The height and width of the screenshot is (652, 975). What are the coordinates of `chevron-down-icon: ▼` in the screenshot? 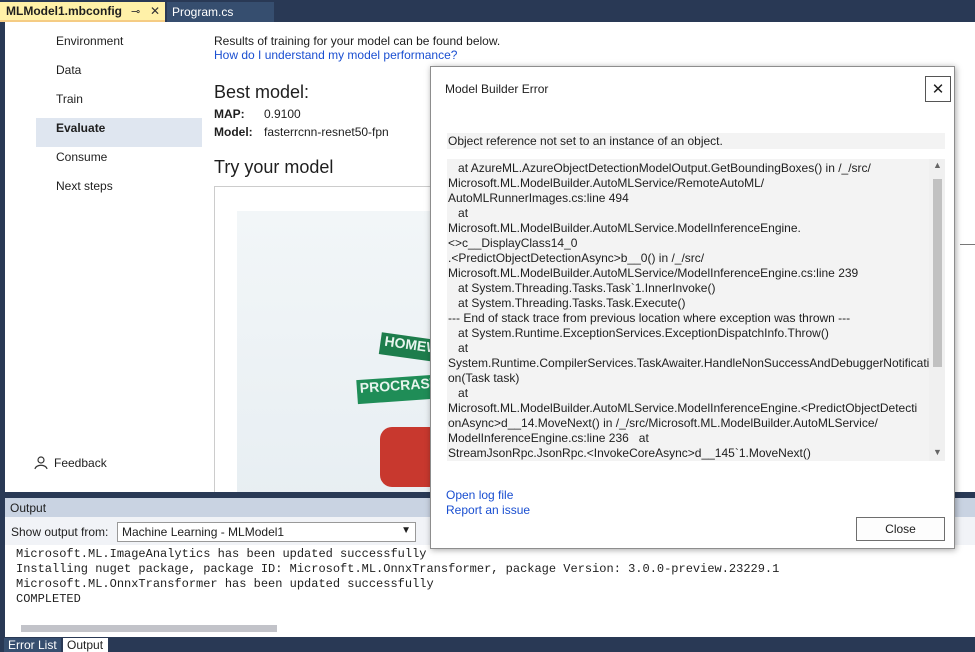 It's located at (406, 530).